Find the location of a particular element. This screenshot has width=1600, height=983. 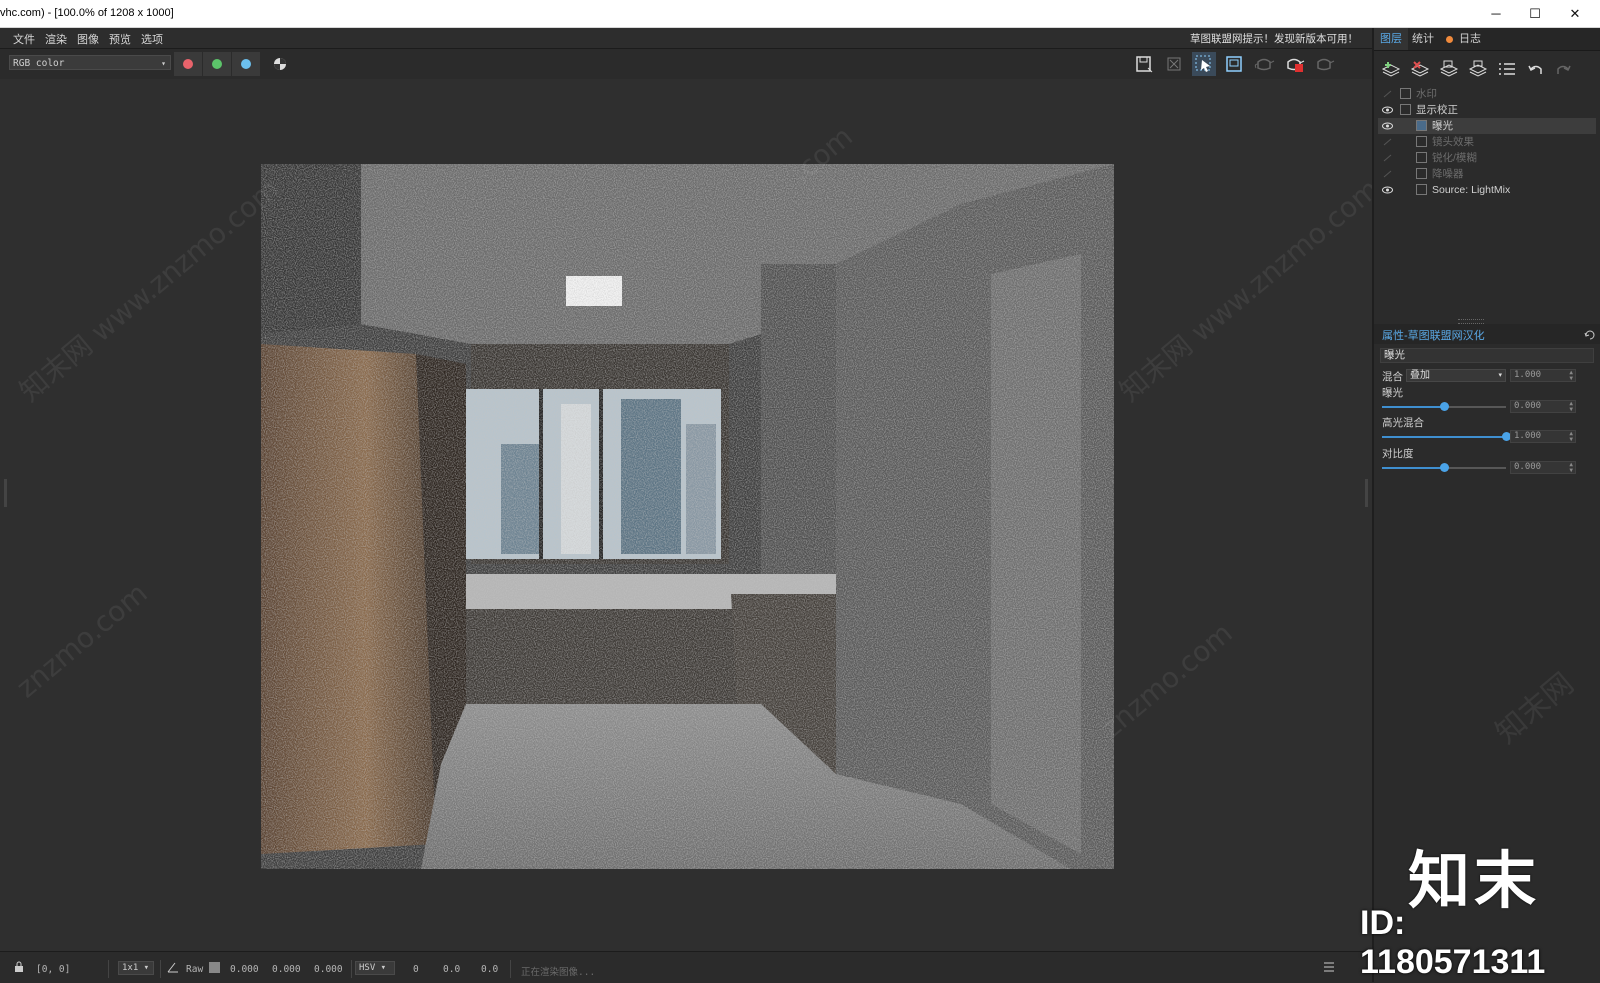

highlight-burn-slider is located at coordinates (1446, 436).